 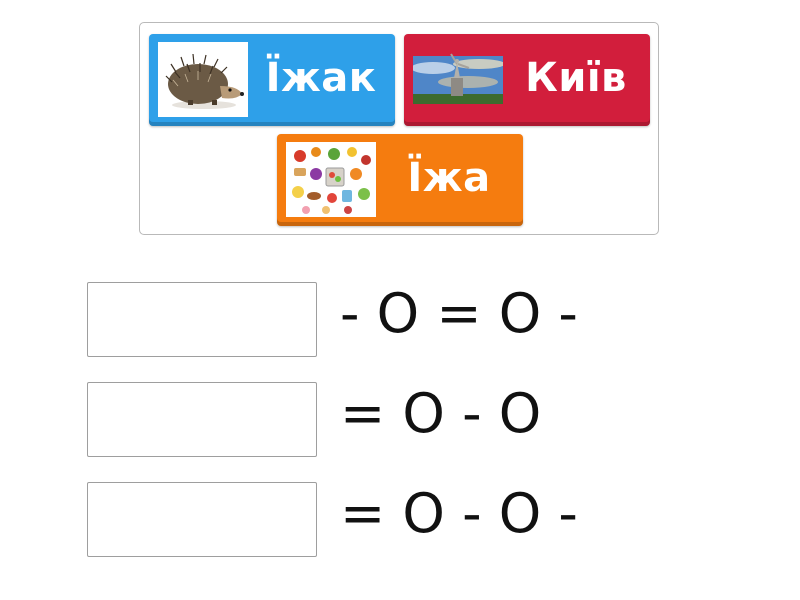 I want to click on syllable-pattern-2: = O - O, so click(x=441, y=413).